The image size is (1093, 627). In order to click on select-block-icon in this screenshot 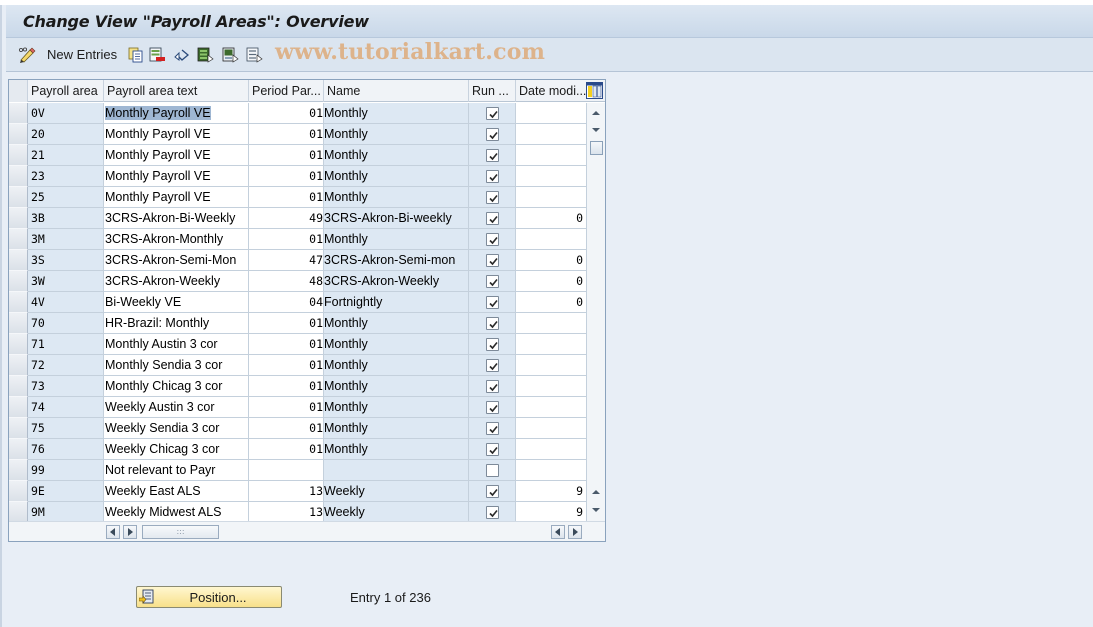, I will do `click(230, 55)`.